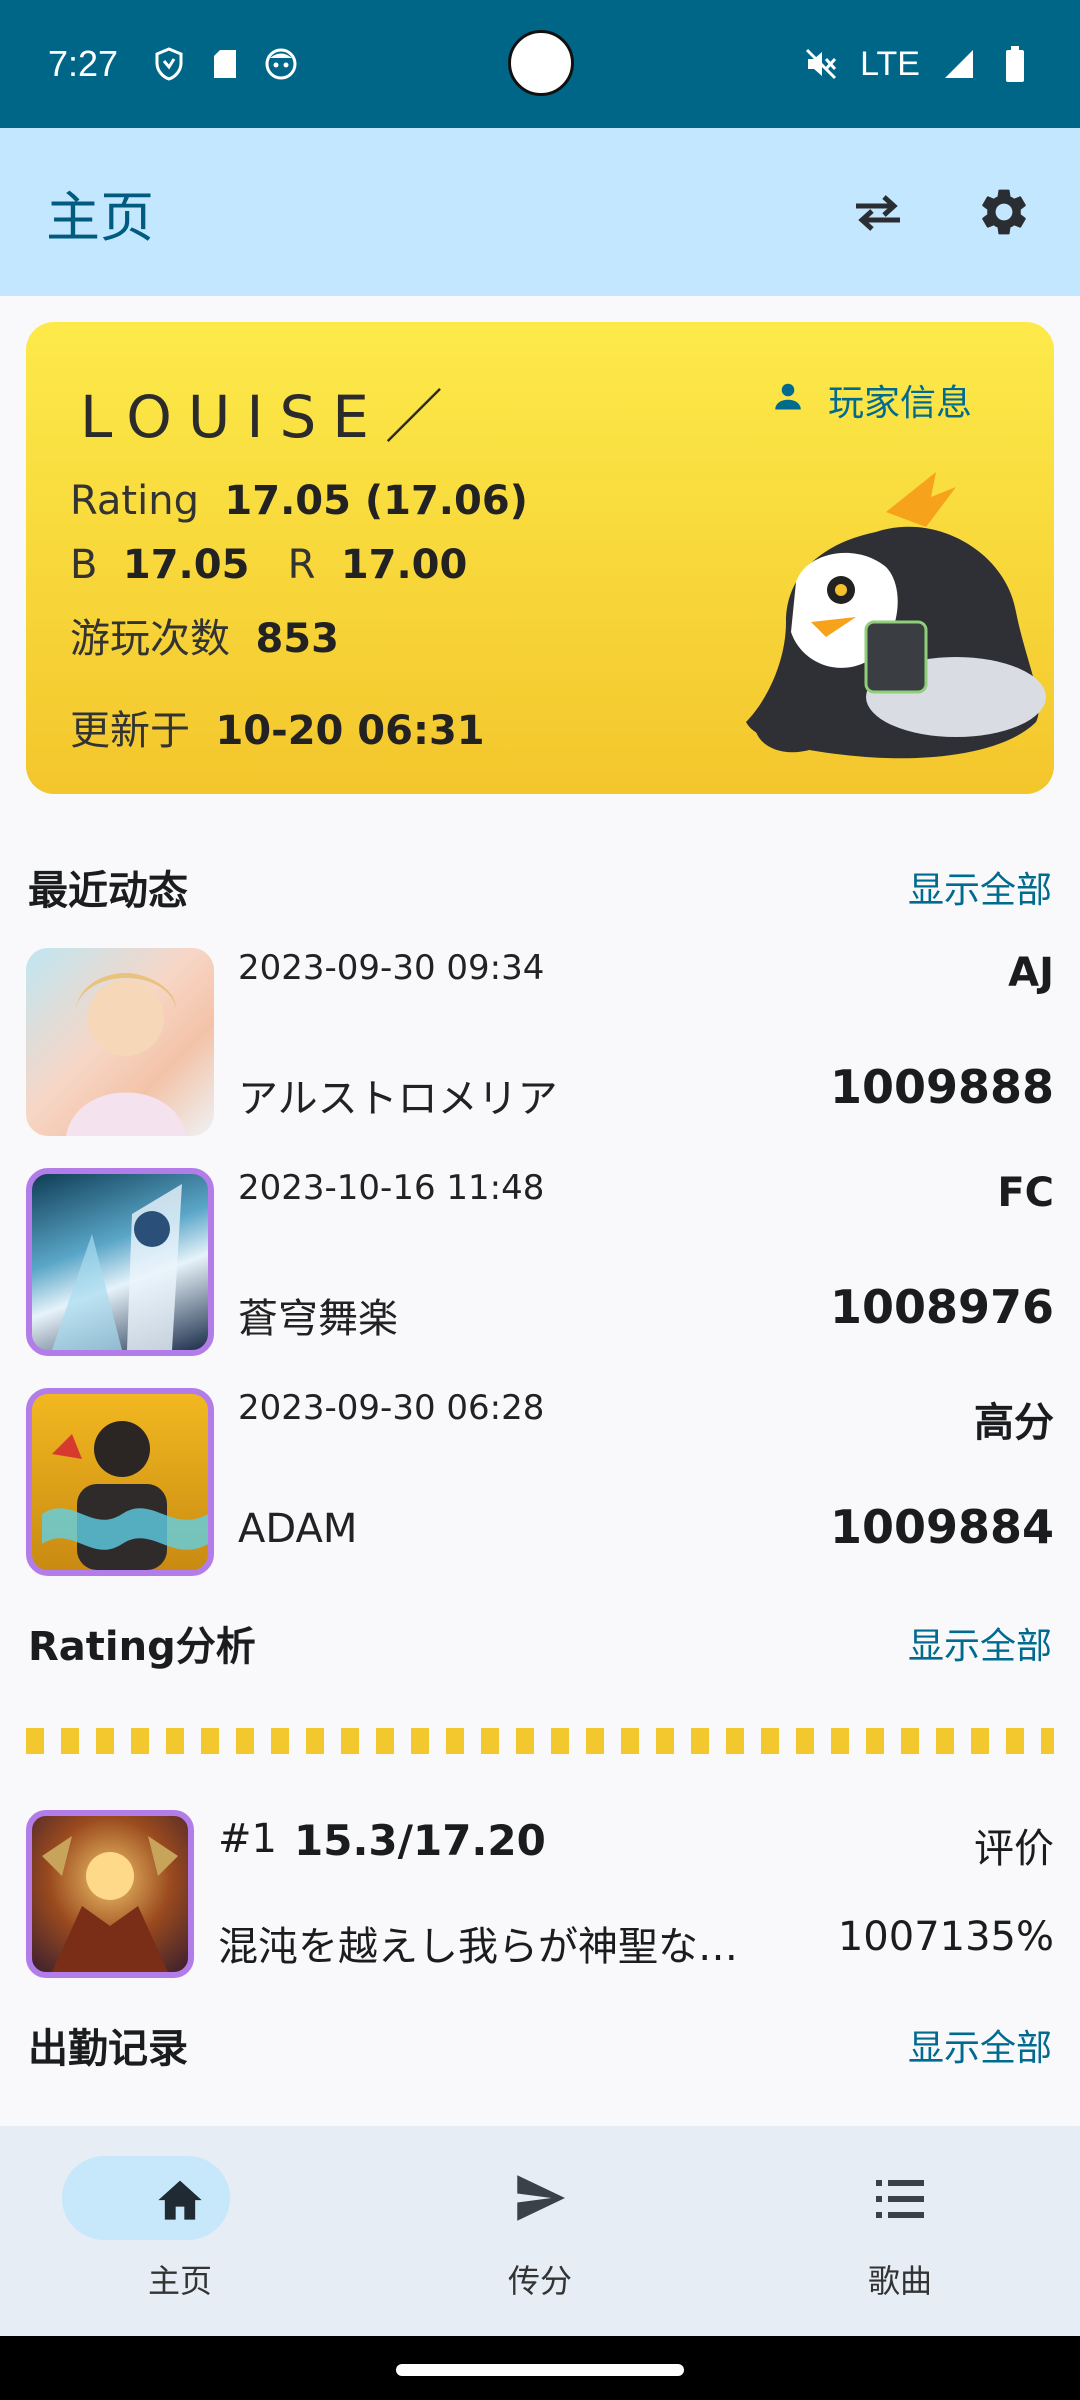 This screenshot has width=1080, height=2400. I want to click on person-icon, so click(788, 400).